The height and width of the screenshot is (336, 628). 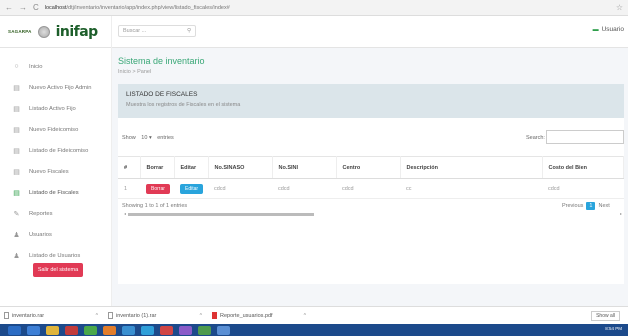 I want to click on col-header-sini: No.SINI, so click(x=304, y=167).